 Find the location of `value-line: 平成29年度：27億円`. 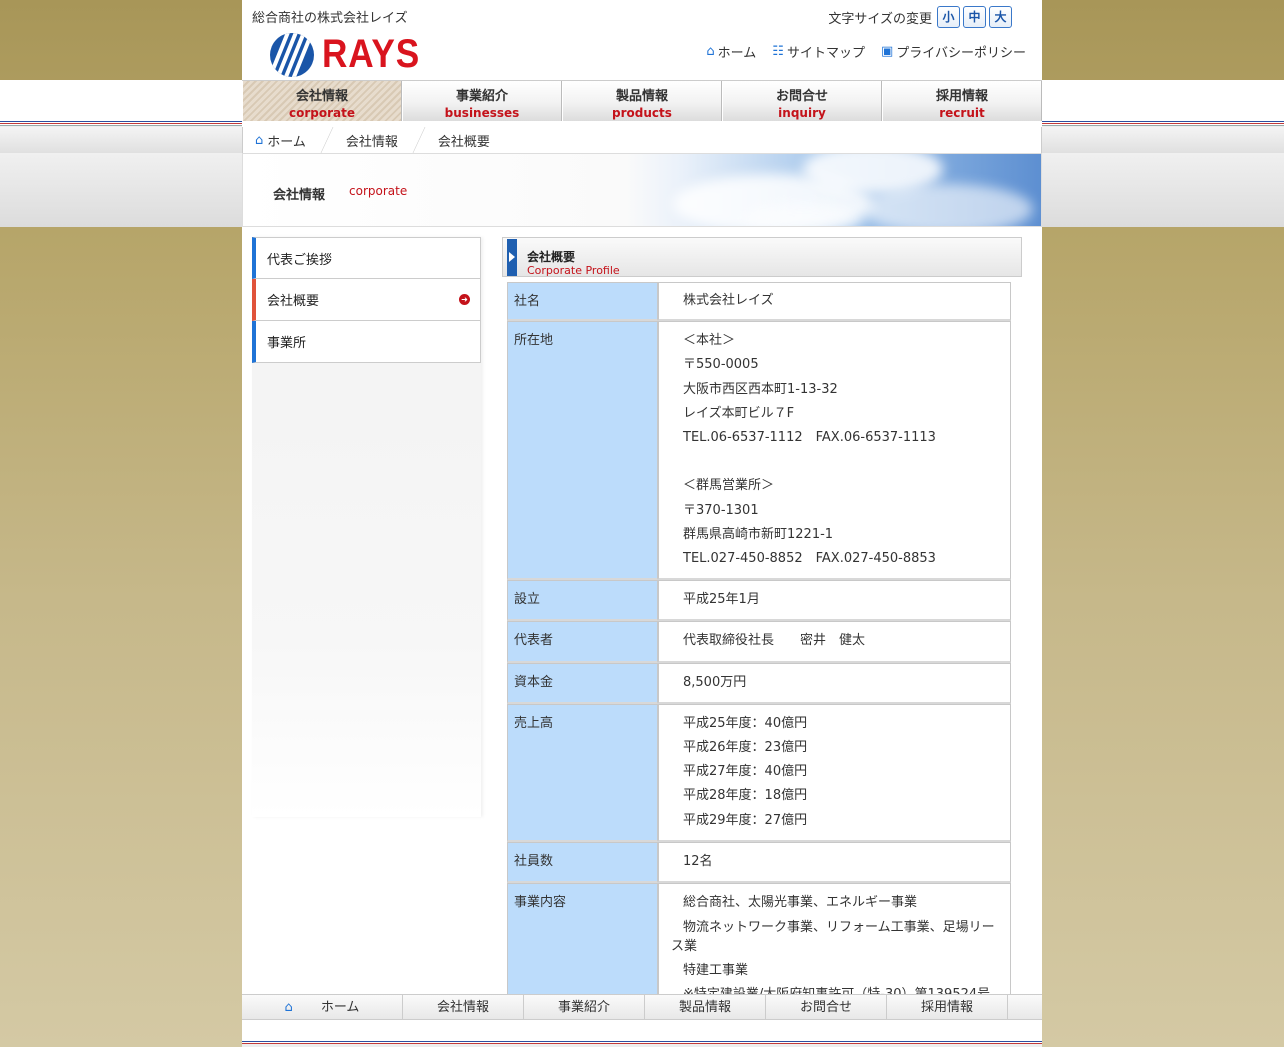

value-line: 平成29年度：27億円 is located at coordinates (745, 820).